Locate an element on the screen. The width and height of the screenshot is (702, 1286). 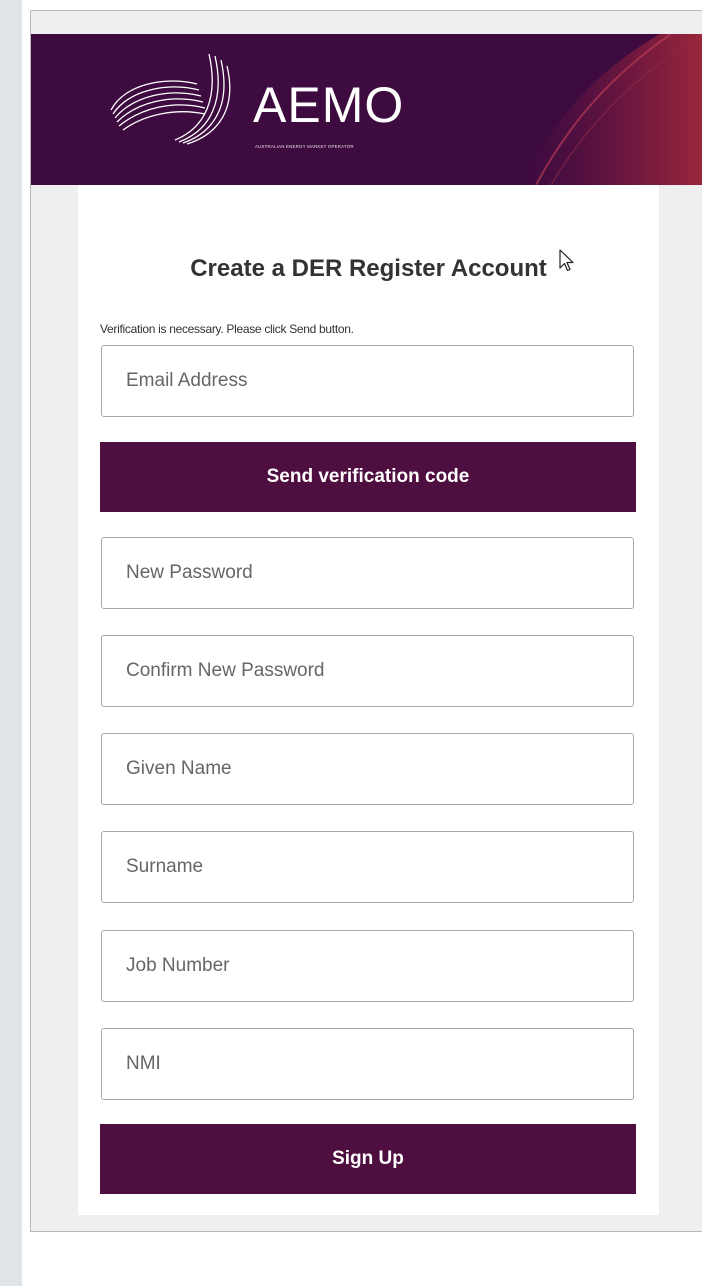
sign-up-button: Sign Up is located at coordinates (368, 1159).